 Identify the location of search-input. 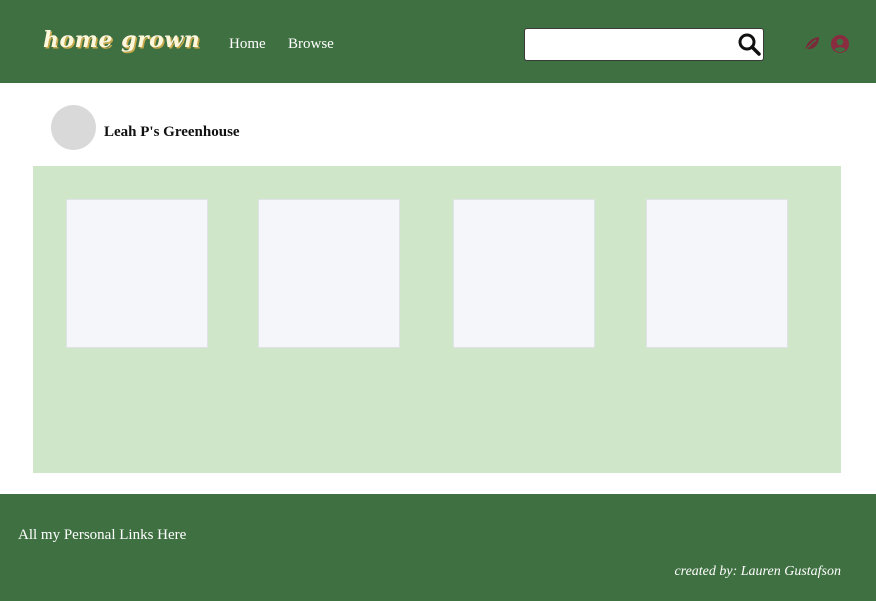
(629, 45).